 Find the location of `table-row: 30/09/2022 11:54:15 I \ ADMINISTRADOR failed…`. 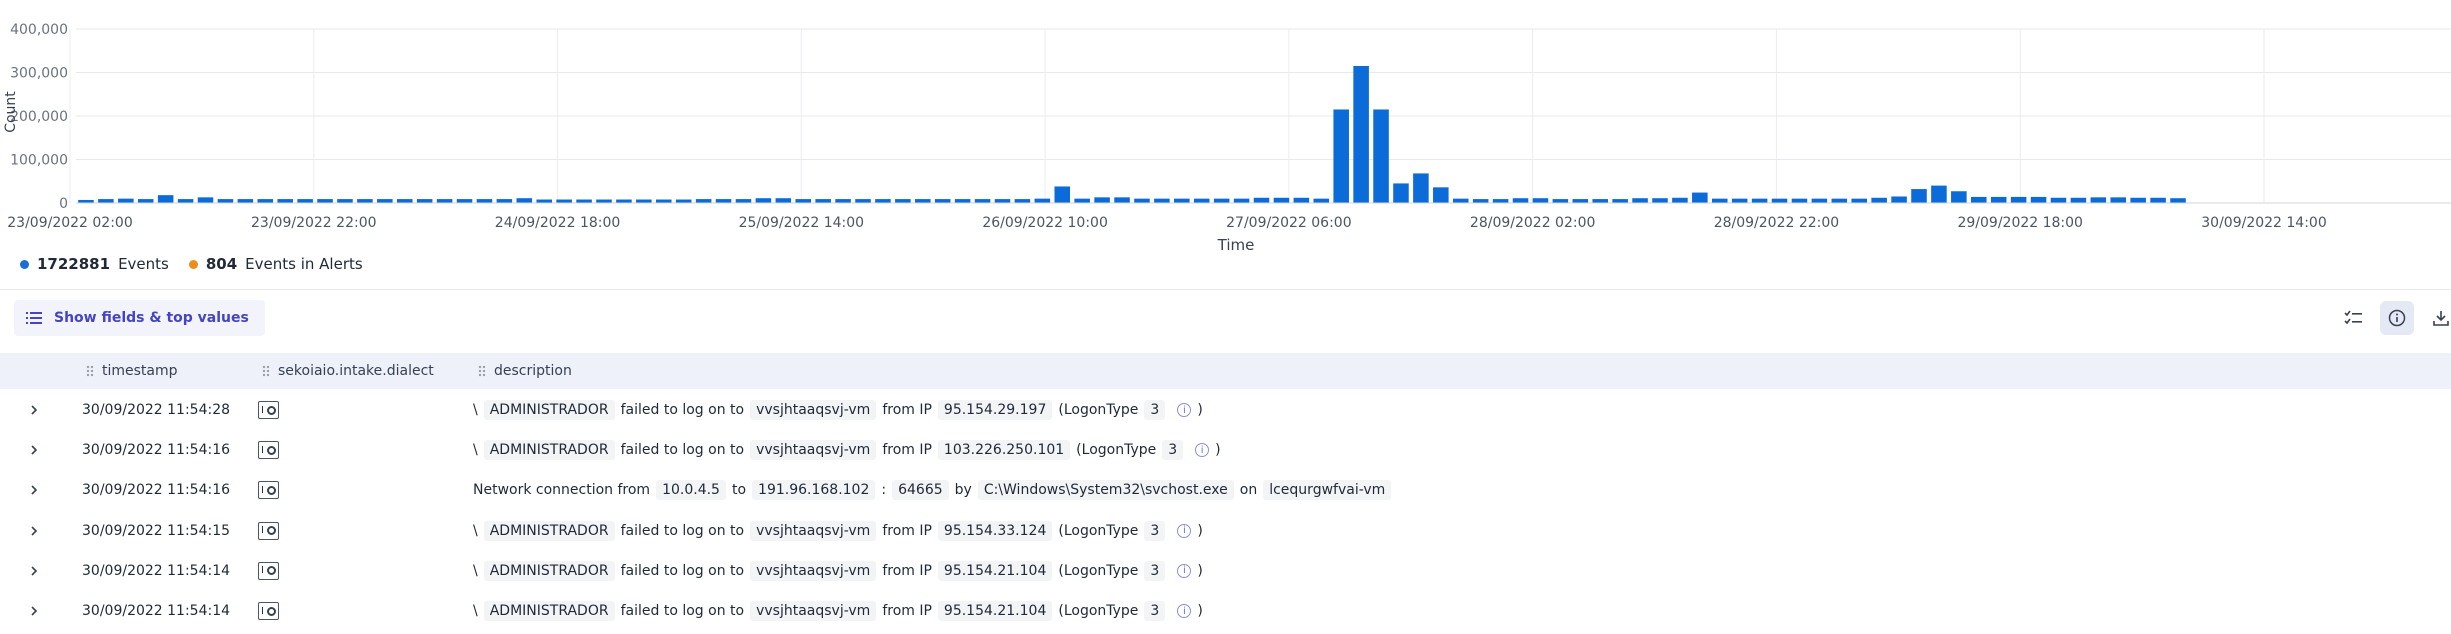

table-row: 30/09/2022 11:54:15 I \ ADMINISTRADOR failed… is located at coordinates (1225, 531).